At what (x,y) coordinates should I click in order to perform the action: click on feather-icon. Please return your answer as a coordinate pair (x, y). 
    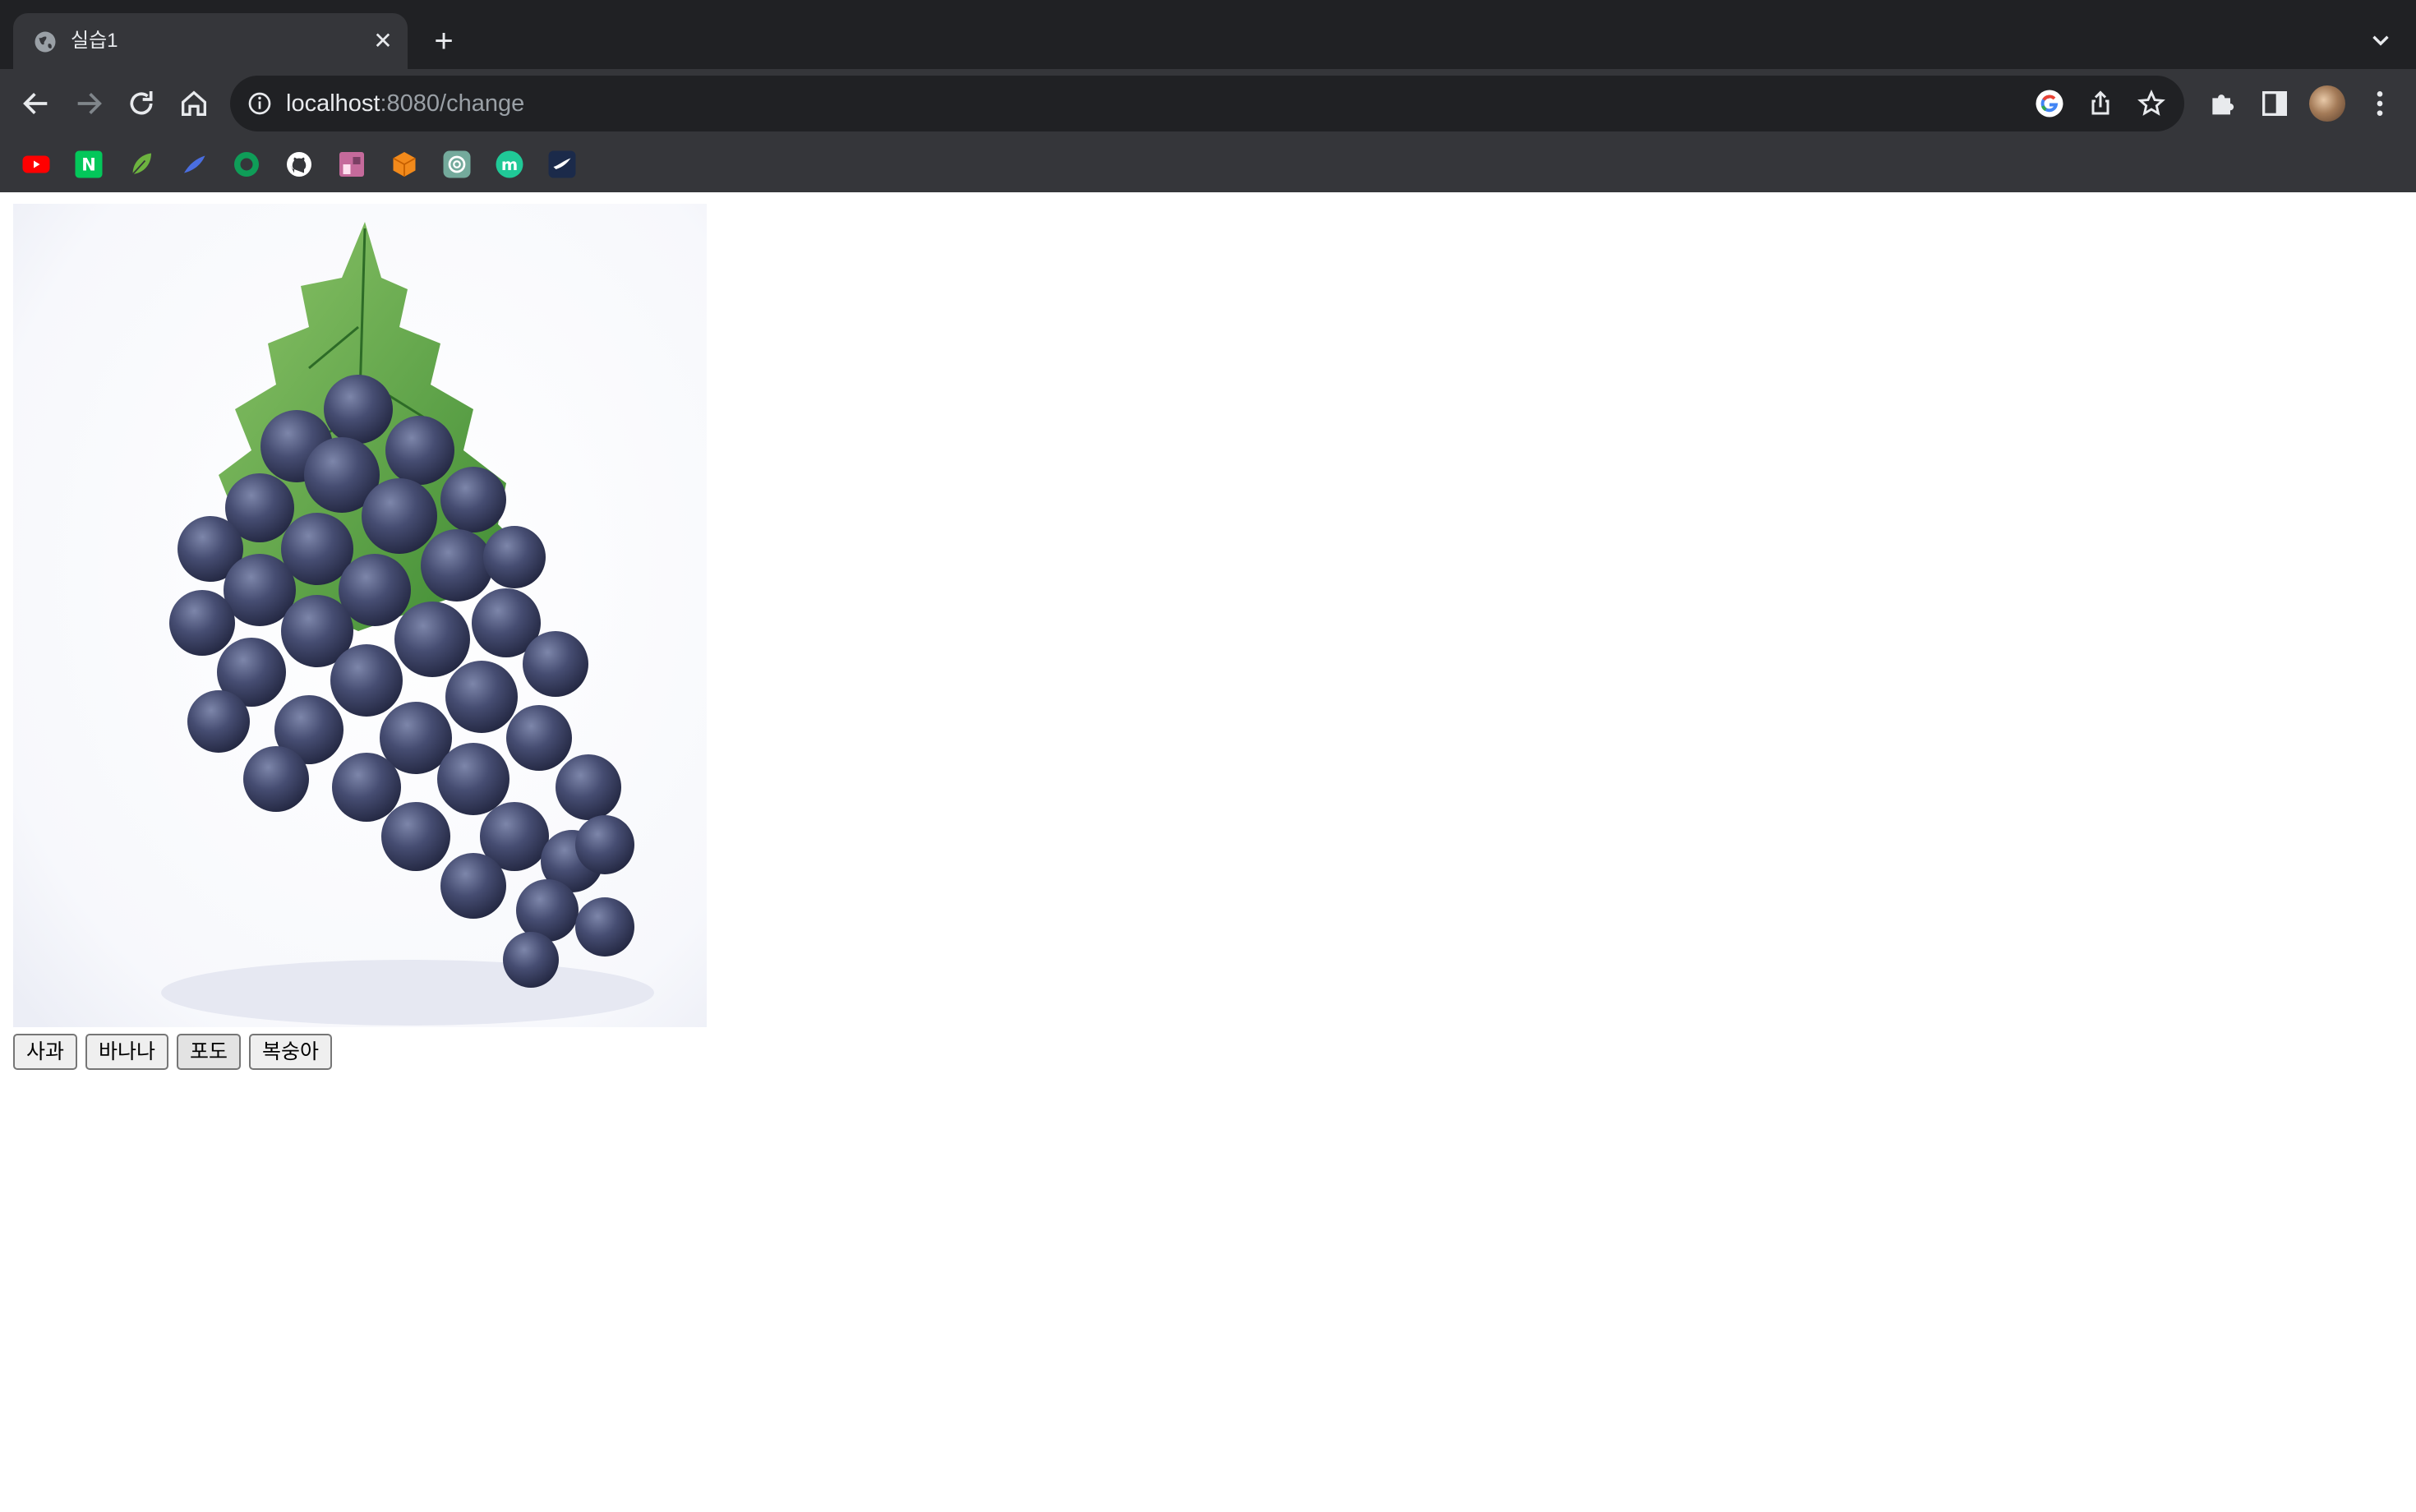
    Looking at the image, I should click on (194, 164).